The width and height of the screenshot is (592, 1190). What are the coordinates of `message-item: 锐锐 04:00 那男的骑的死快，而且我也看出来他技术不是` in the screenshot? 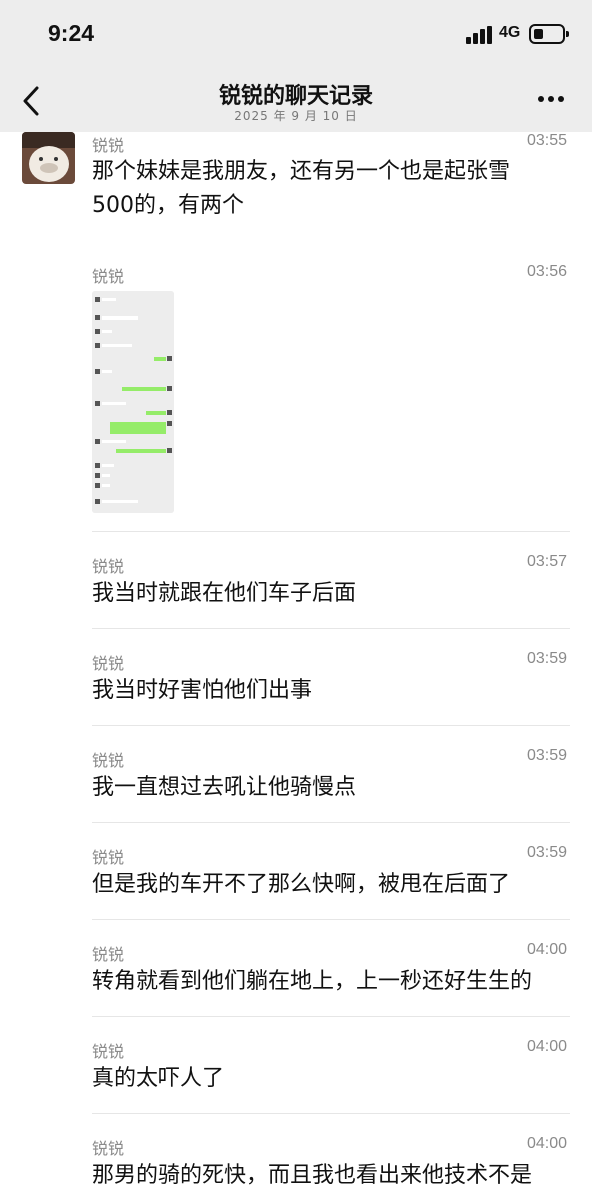 It's located at (331, 1162).